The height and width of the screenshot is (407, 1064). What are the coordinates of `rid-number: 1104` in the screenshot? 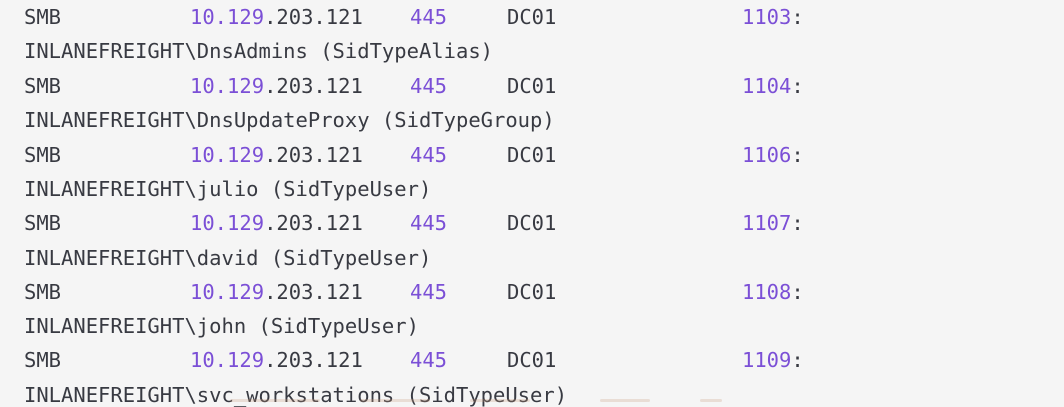 It's located at (767, 86).